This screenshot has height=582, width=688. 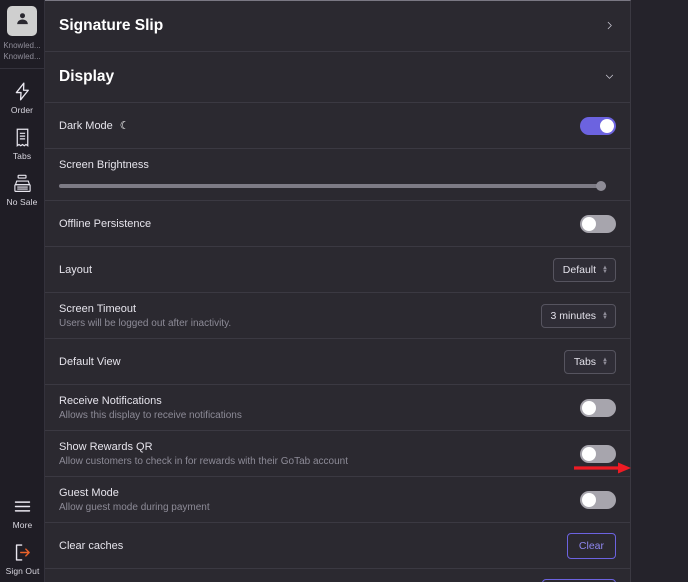 I want to click on guest-mode-toggle, so click(x=598, y=499).